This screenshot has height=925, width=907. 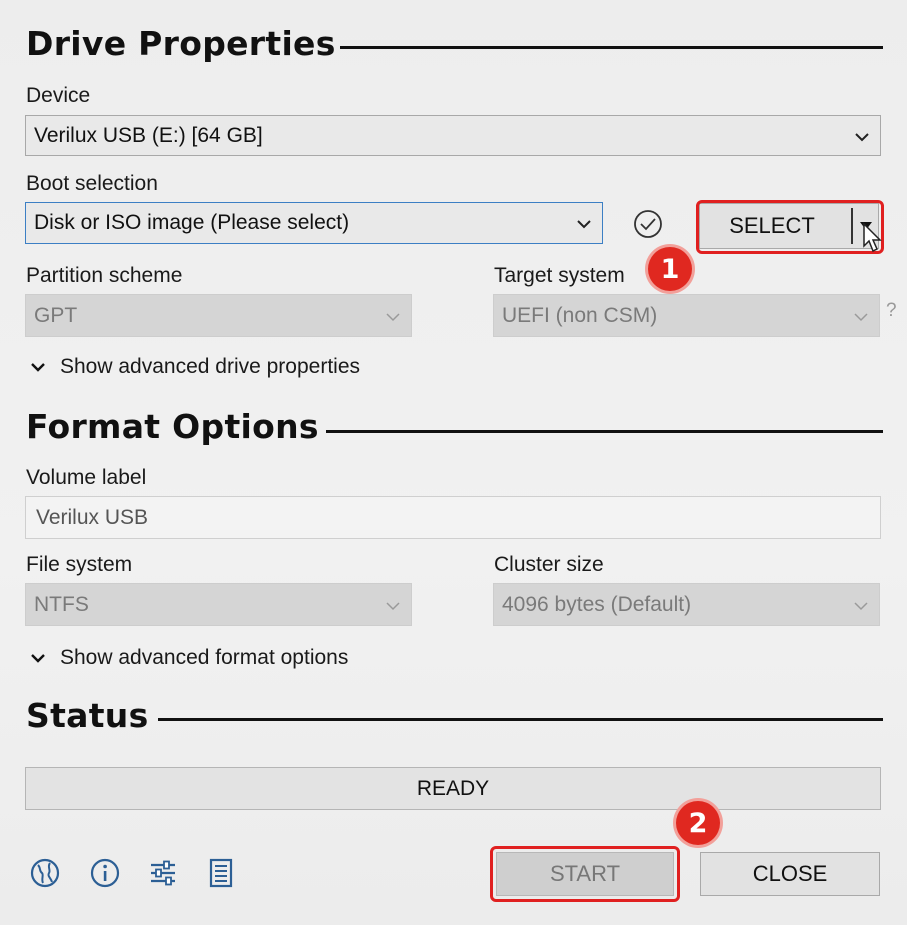 I want to click on partition-scheme-label: Partition scheme, so click(x=104, y=275).